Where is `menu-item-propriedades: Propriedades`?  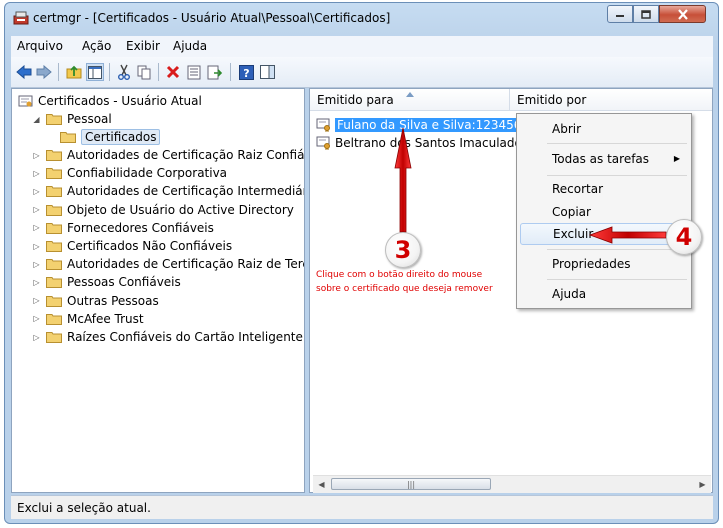
menu-item-propriedades: Propriedades is located at coordinates (604, 264).